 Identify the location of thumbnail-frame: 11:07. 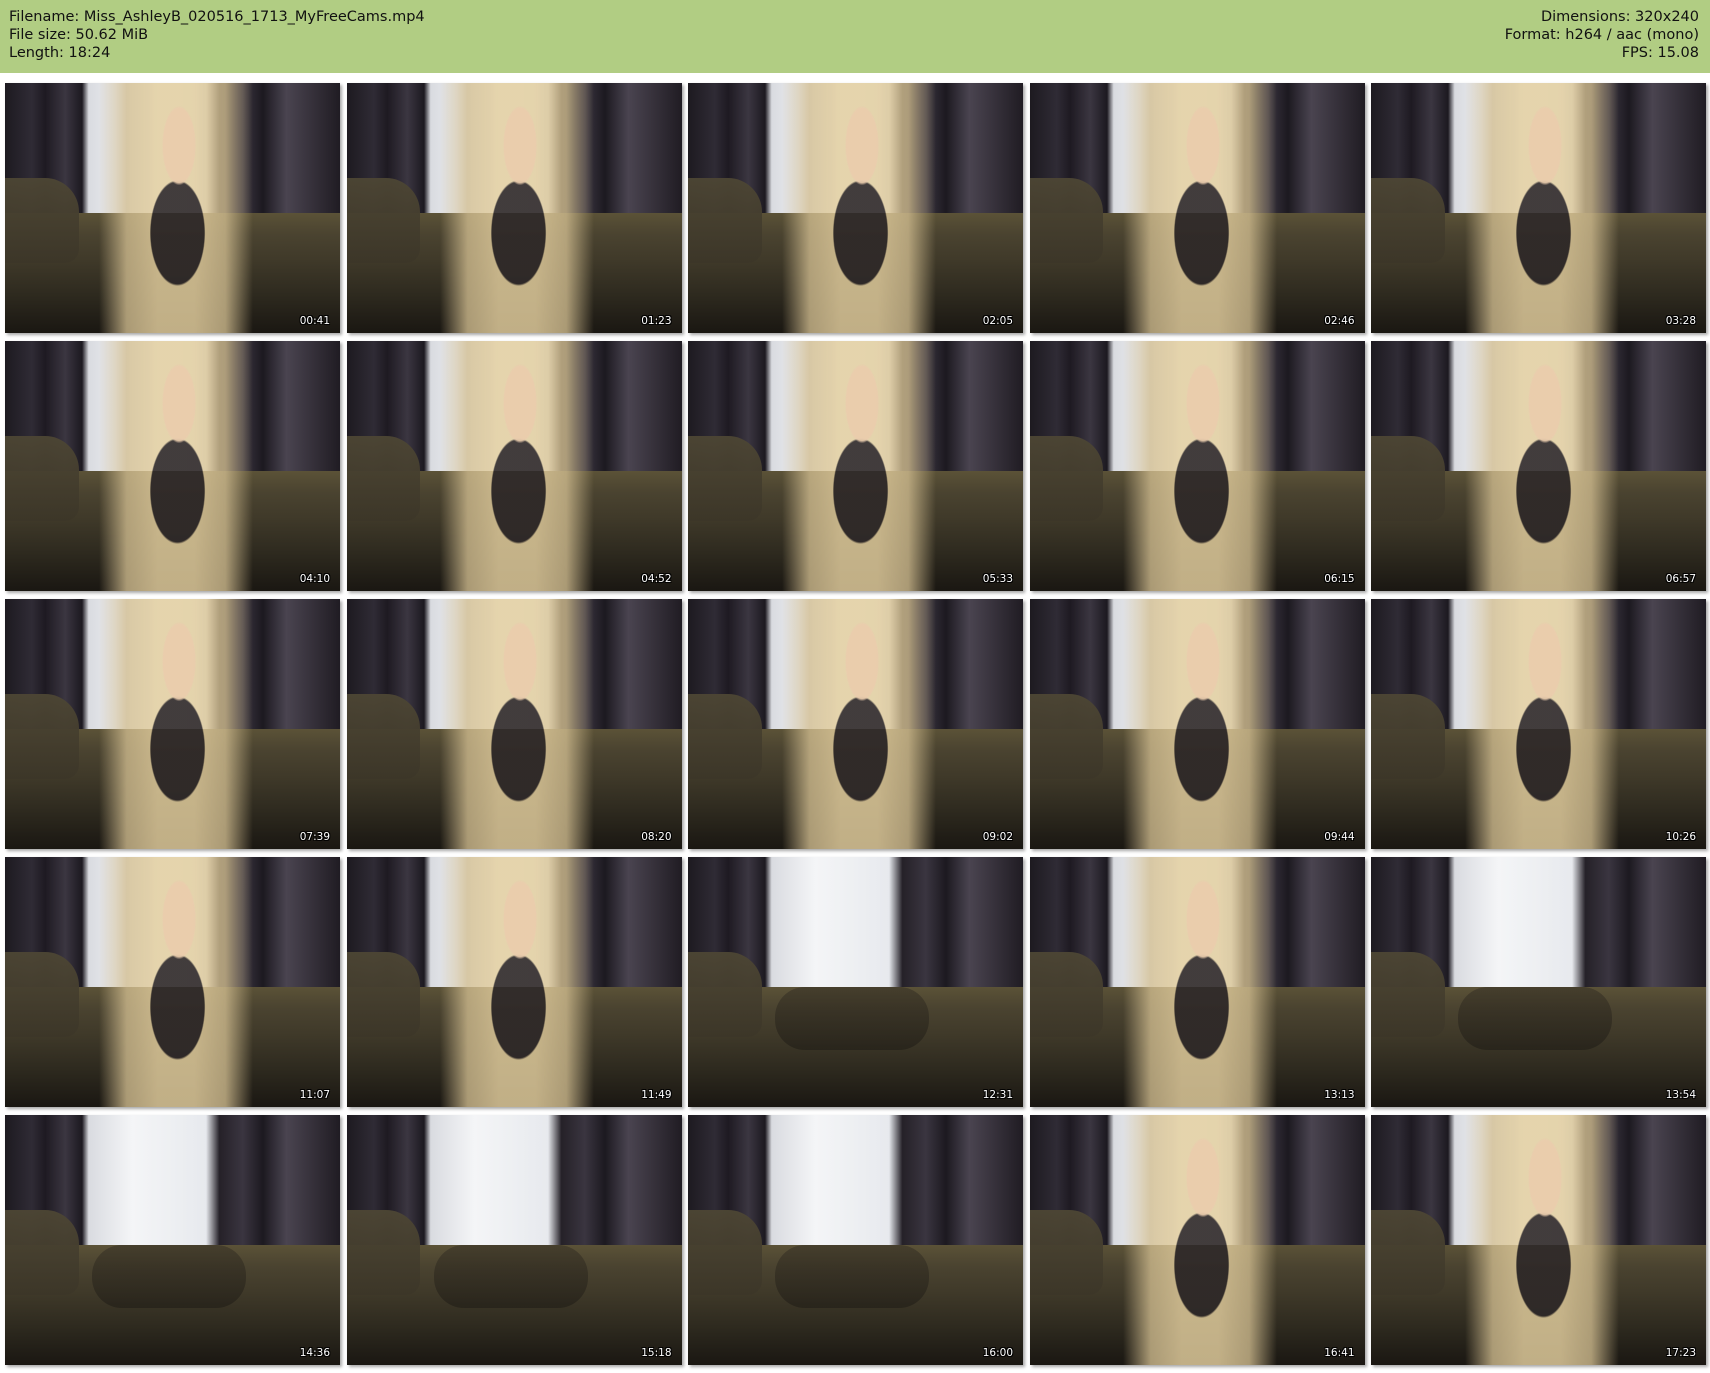
(172, 982).